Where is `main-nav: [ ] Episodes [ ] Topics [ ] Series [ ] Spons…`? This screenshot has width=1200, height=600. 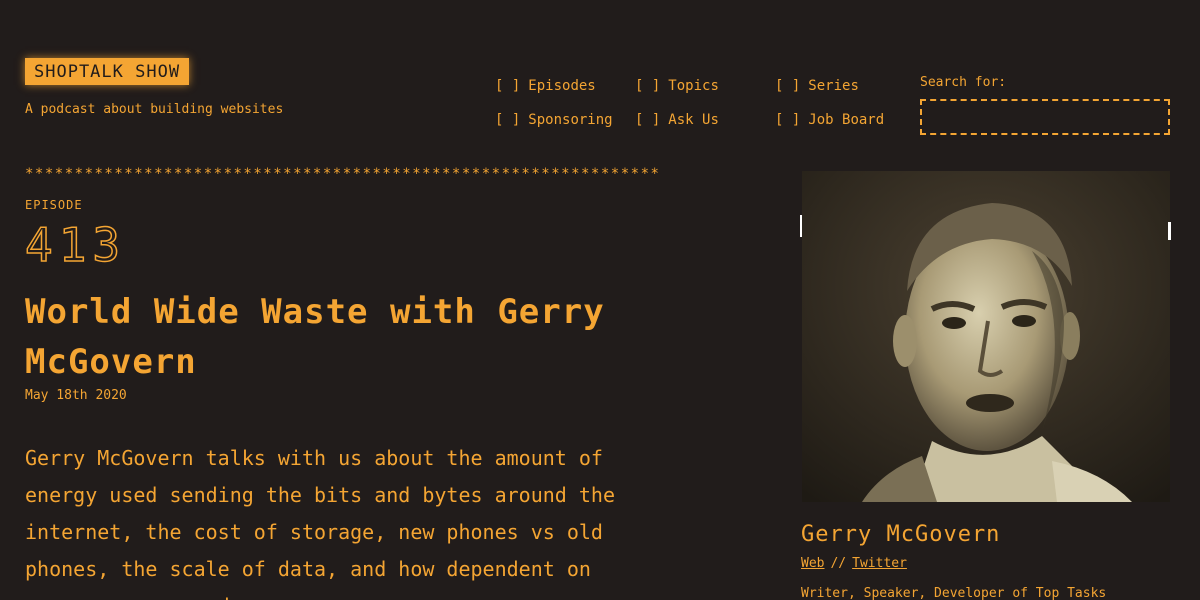 main-nav: [ ] Episodes [ ] Topics [ ] Series [ ] Spons… is located at coordinates (700, 103).